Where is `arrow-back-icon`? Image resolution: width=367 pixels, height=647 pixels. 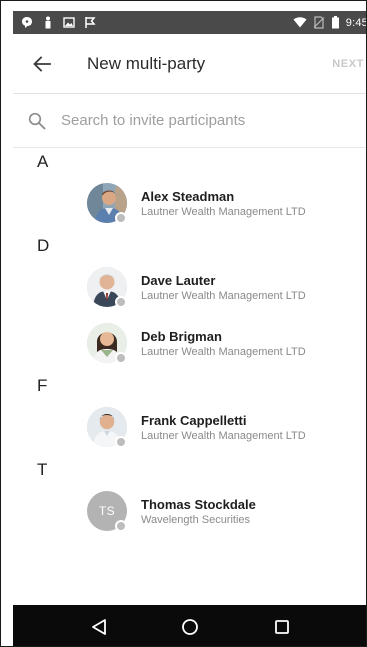 arrow-back-icon is located at coordinates (42, 63).